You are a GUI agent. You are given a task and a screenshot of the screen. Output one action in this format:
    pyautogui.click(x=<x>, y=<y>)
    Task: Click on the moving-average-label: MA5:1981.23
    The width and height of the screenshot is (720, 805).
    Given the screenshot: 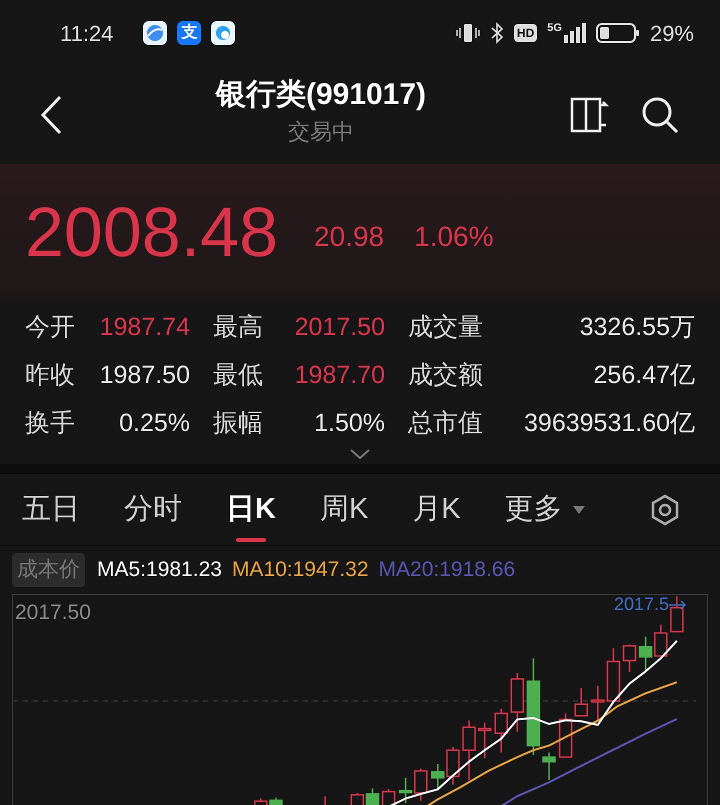 What is the action you would take?
    pyautogui.click(x=159, y=570)
    